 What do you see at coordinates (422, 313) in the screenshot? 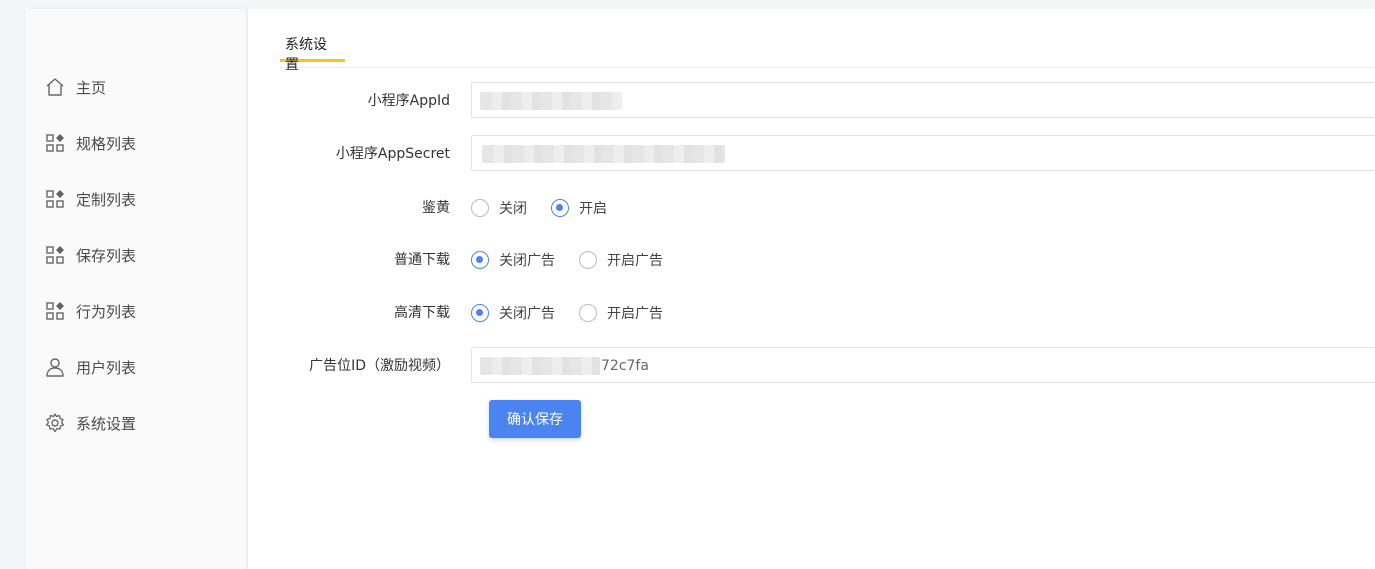
I see `hd-download-label: 高清下载` at bounding box center [422, 313].